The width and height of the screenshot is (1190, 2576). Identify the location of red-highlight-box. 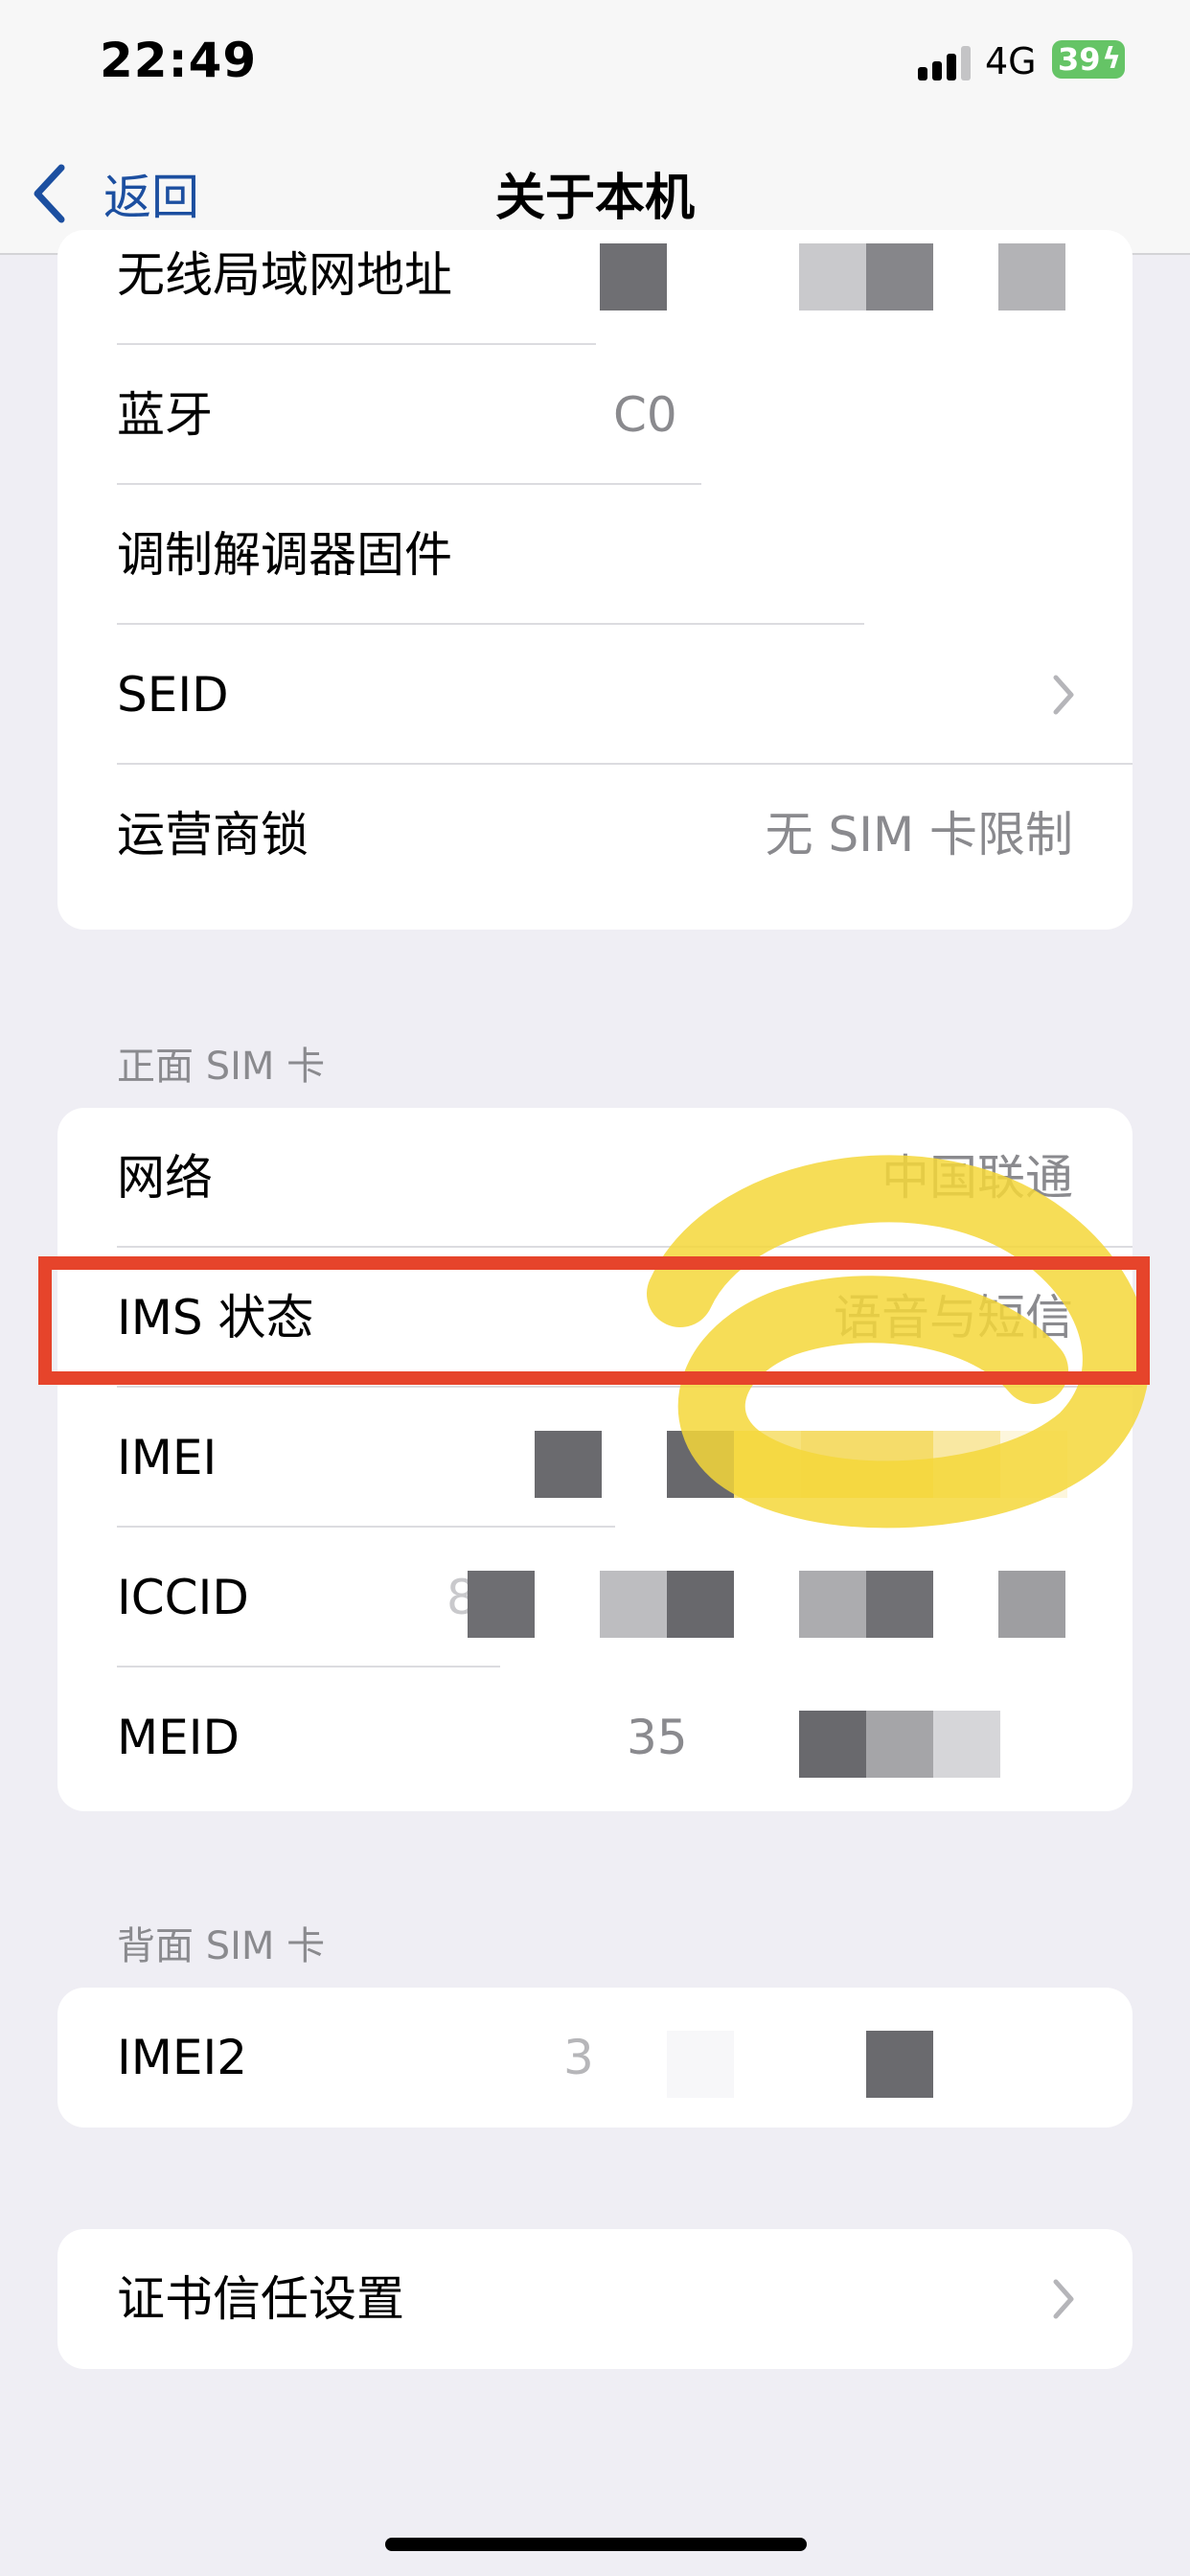
(594, 1320).